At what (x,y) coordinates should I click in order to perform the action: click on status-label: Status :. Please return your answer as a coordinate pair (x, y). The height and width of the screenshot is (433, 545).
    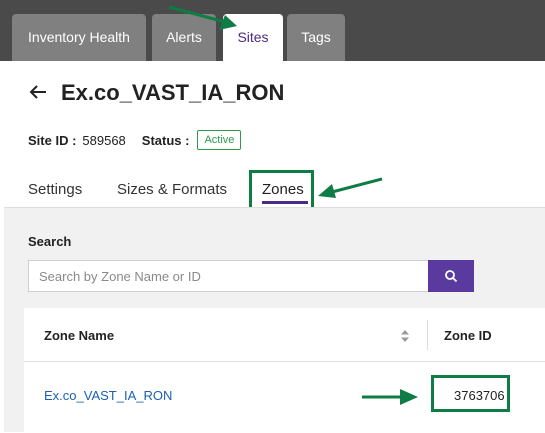
    Looking at the image, I should click on (165, 140).